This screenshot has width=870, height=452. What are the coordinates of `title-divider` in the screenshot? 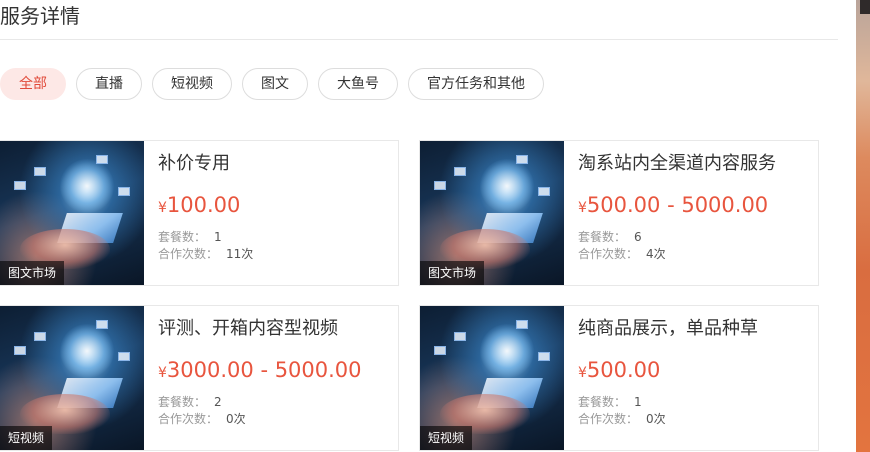 It's located at (419, 39).